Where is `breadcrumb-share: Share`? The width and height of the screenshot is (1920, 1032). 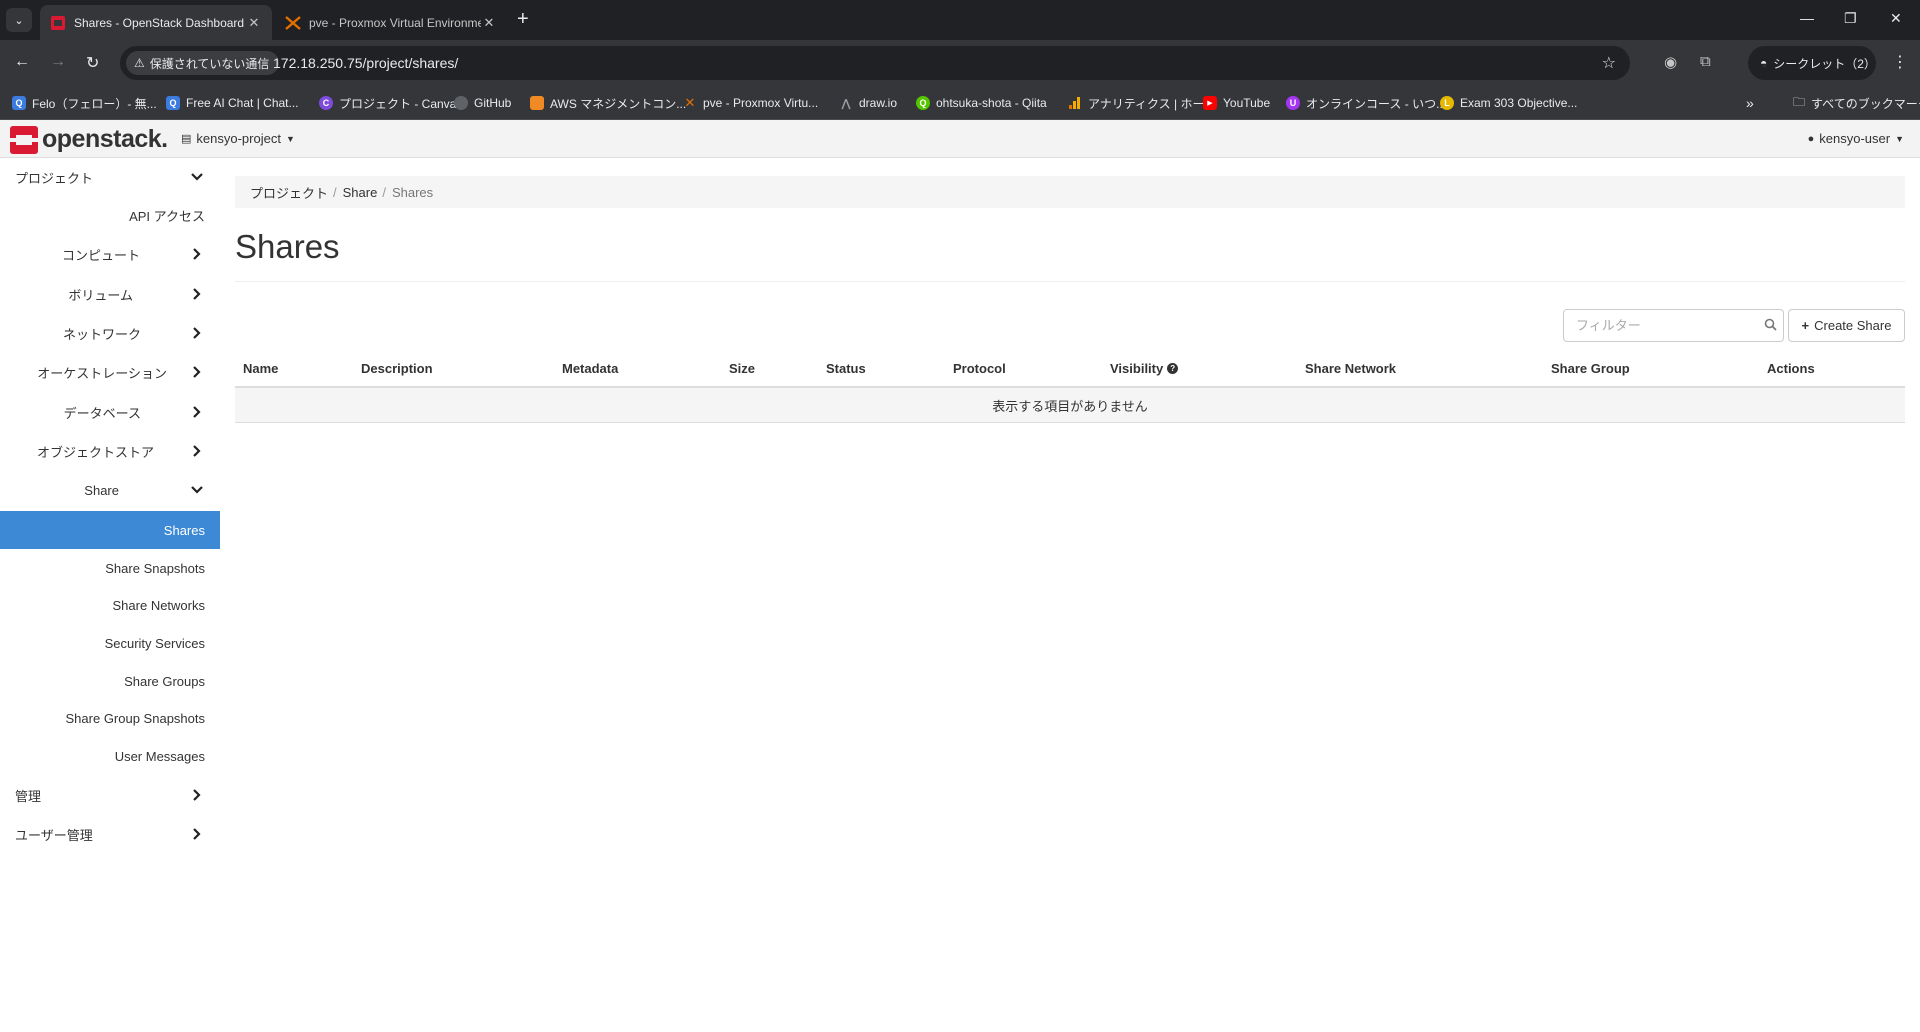
breadcrumb-share: Share is located at coordinates (360, 192).